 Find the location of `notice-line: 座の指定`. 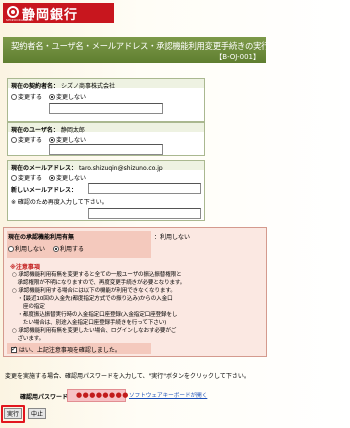

notice-line: 座の指定 is located at coordinates (28, 307).